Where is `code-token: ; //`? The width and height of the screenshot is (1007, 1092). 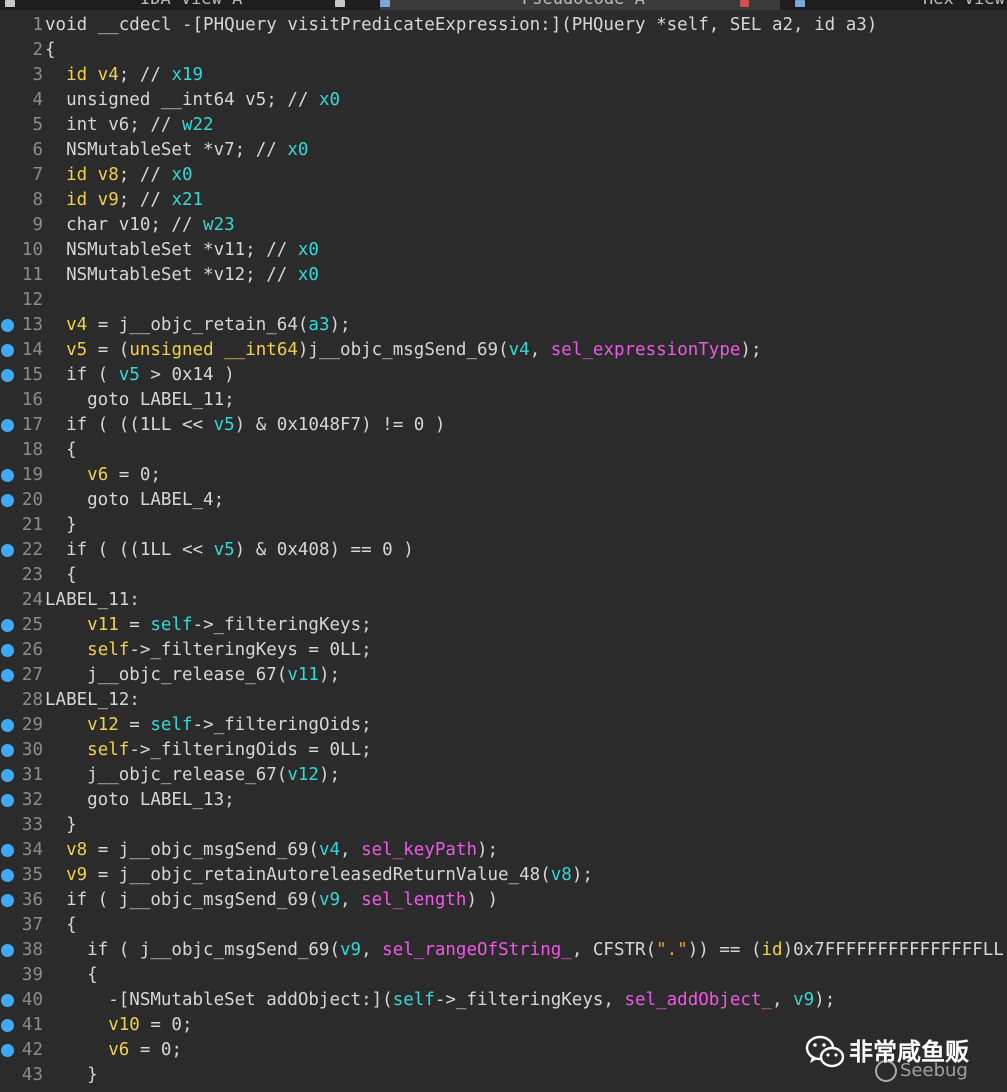 code-token: ; // is located at coordinates (145, 75).